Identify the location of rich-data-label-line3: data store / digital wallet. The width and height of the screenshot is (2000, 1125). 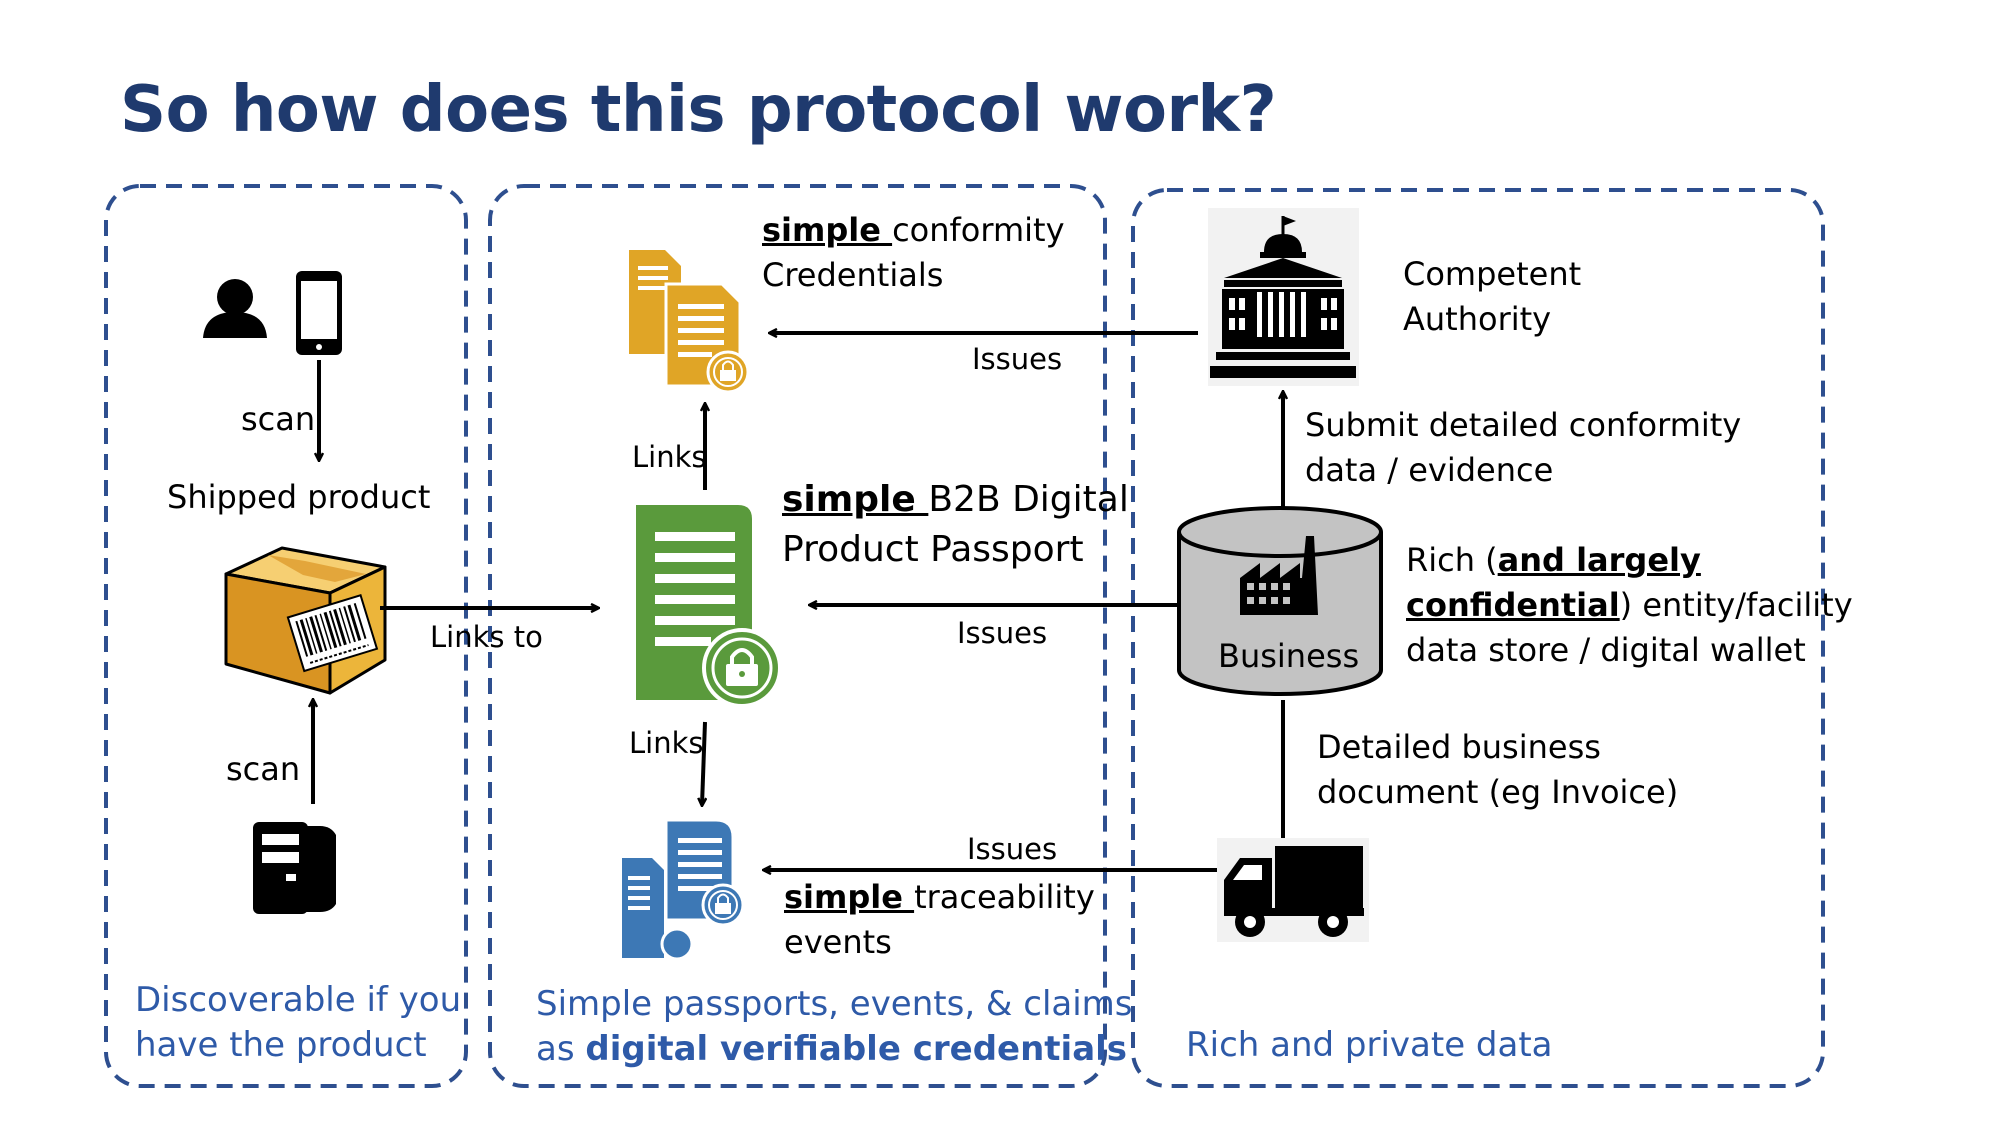
(1606, 650).